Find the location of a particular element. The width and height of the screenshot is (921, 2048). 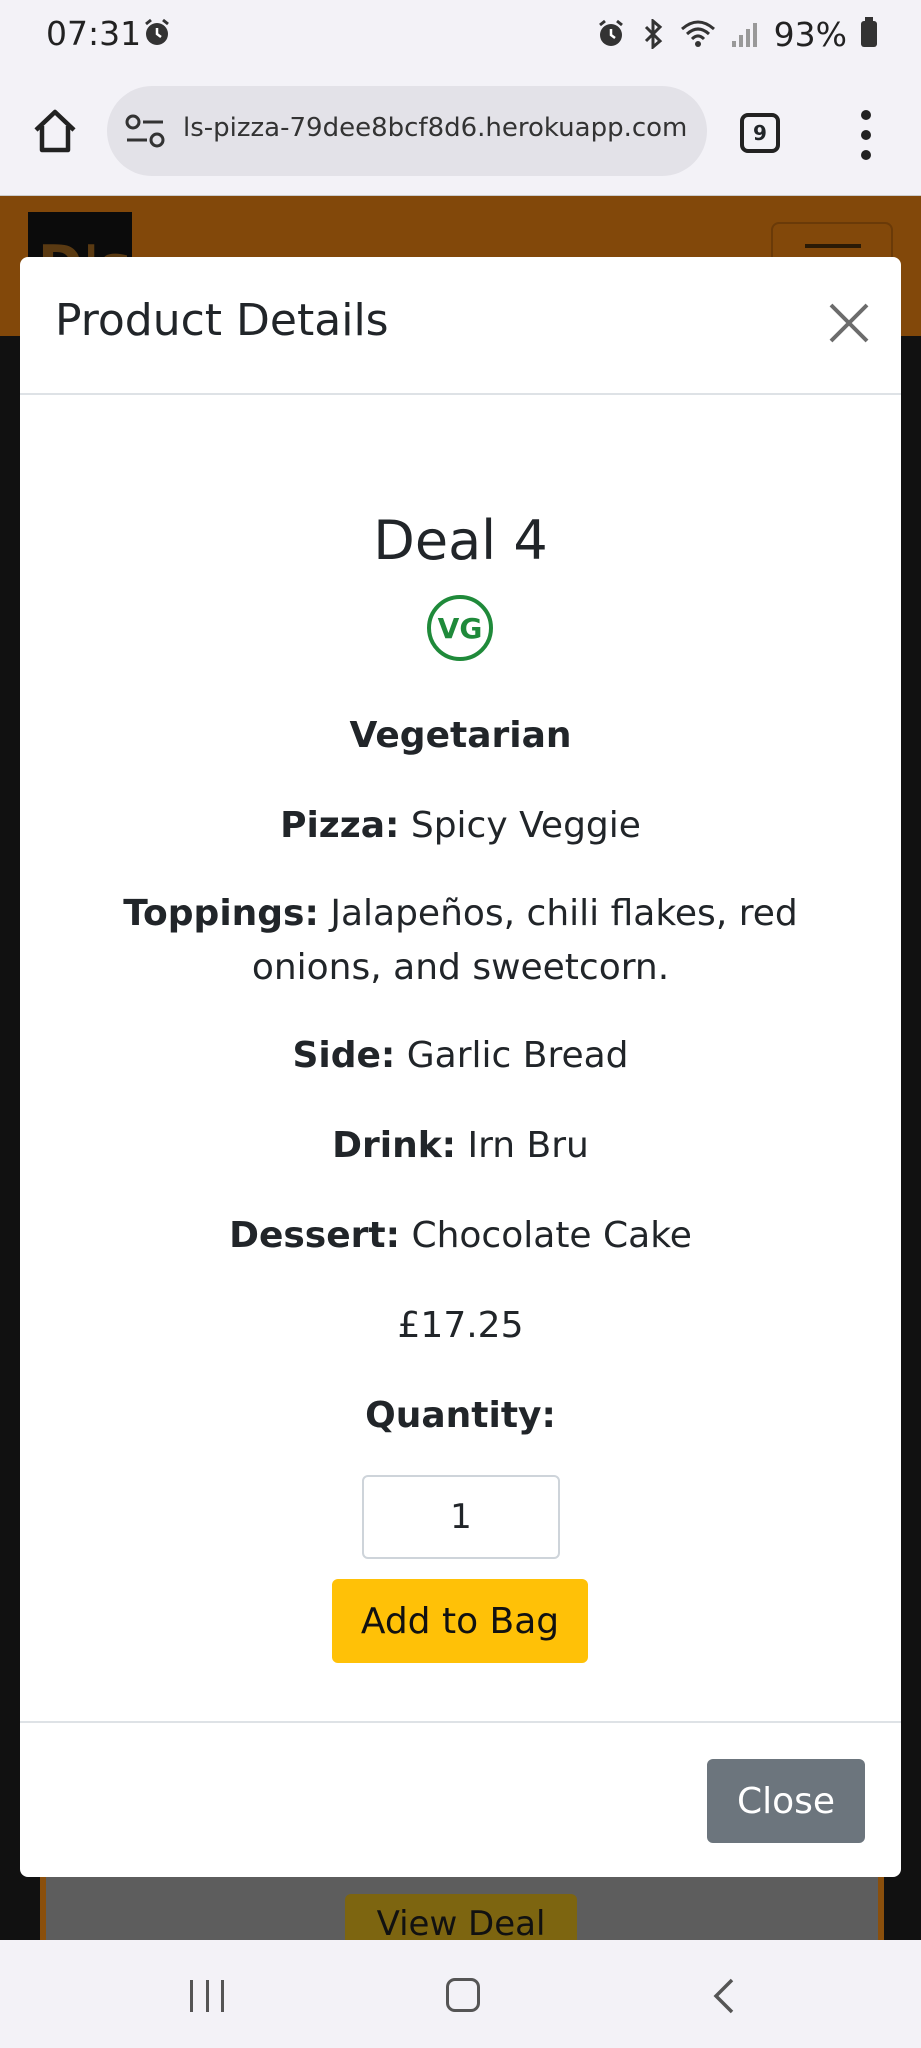

deal-name: Deal 4 is located at coordinates (460, 540).